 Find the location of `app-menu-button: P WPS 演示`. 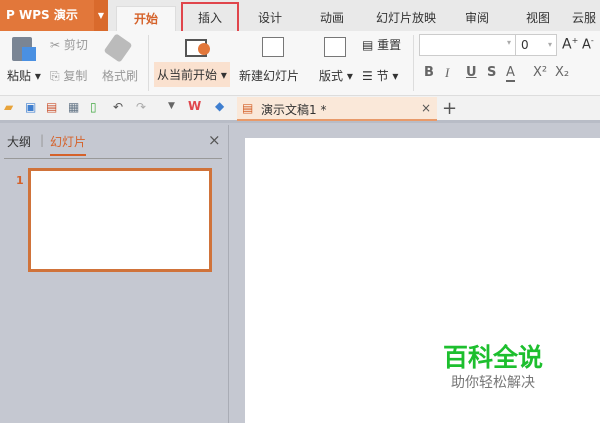

app-menu-button: P WPS 演示 is located at coordinates (47, 15).